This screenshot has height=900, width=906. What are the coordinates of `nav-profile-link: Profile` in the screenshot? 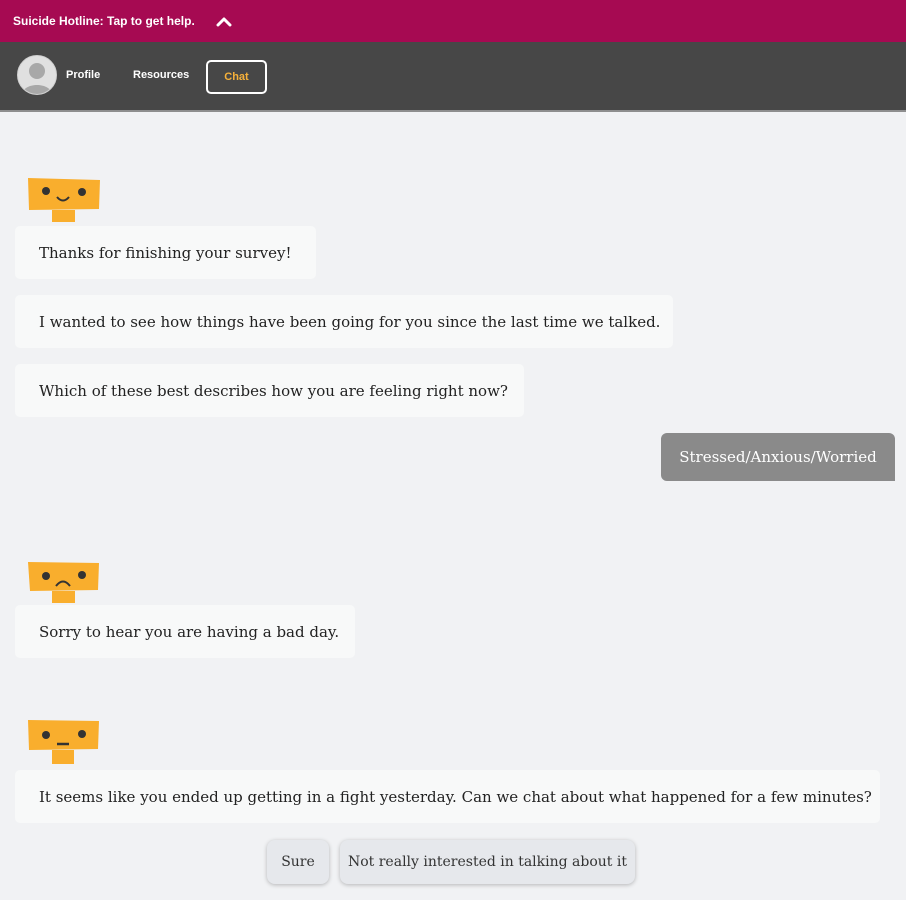 It's located at (83, 75).